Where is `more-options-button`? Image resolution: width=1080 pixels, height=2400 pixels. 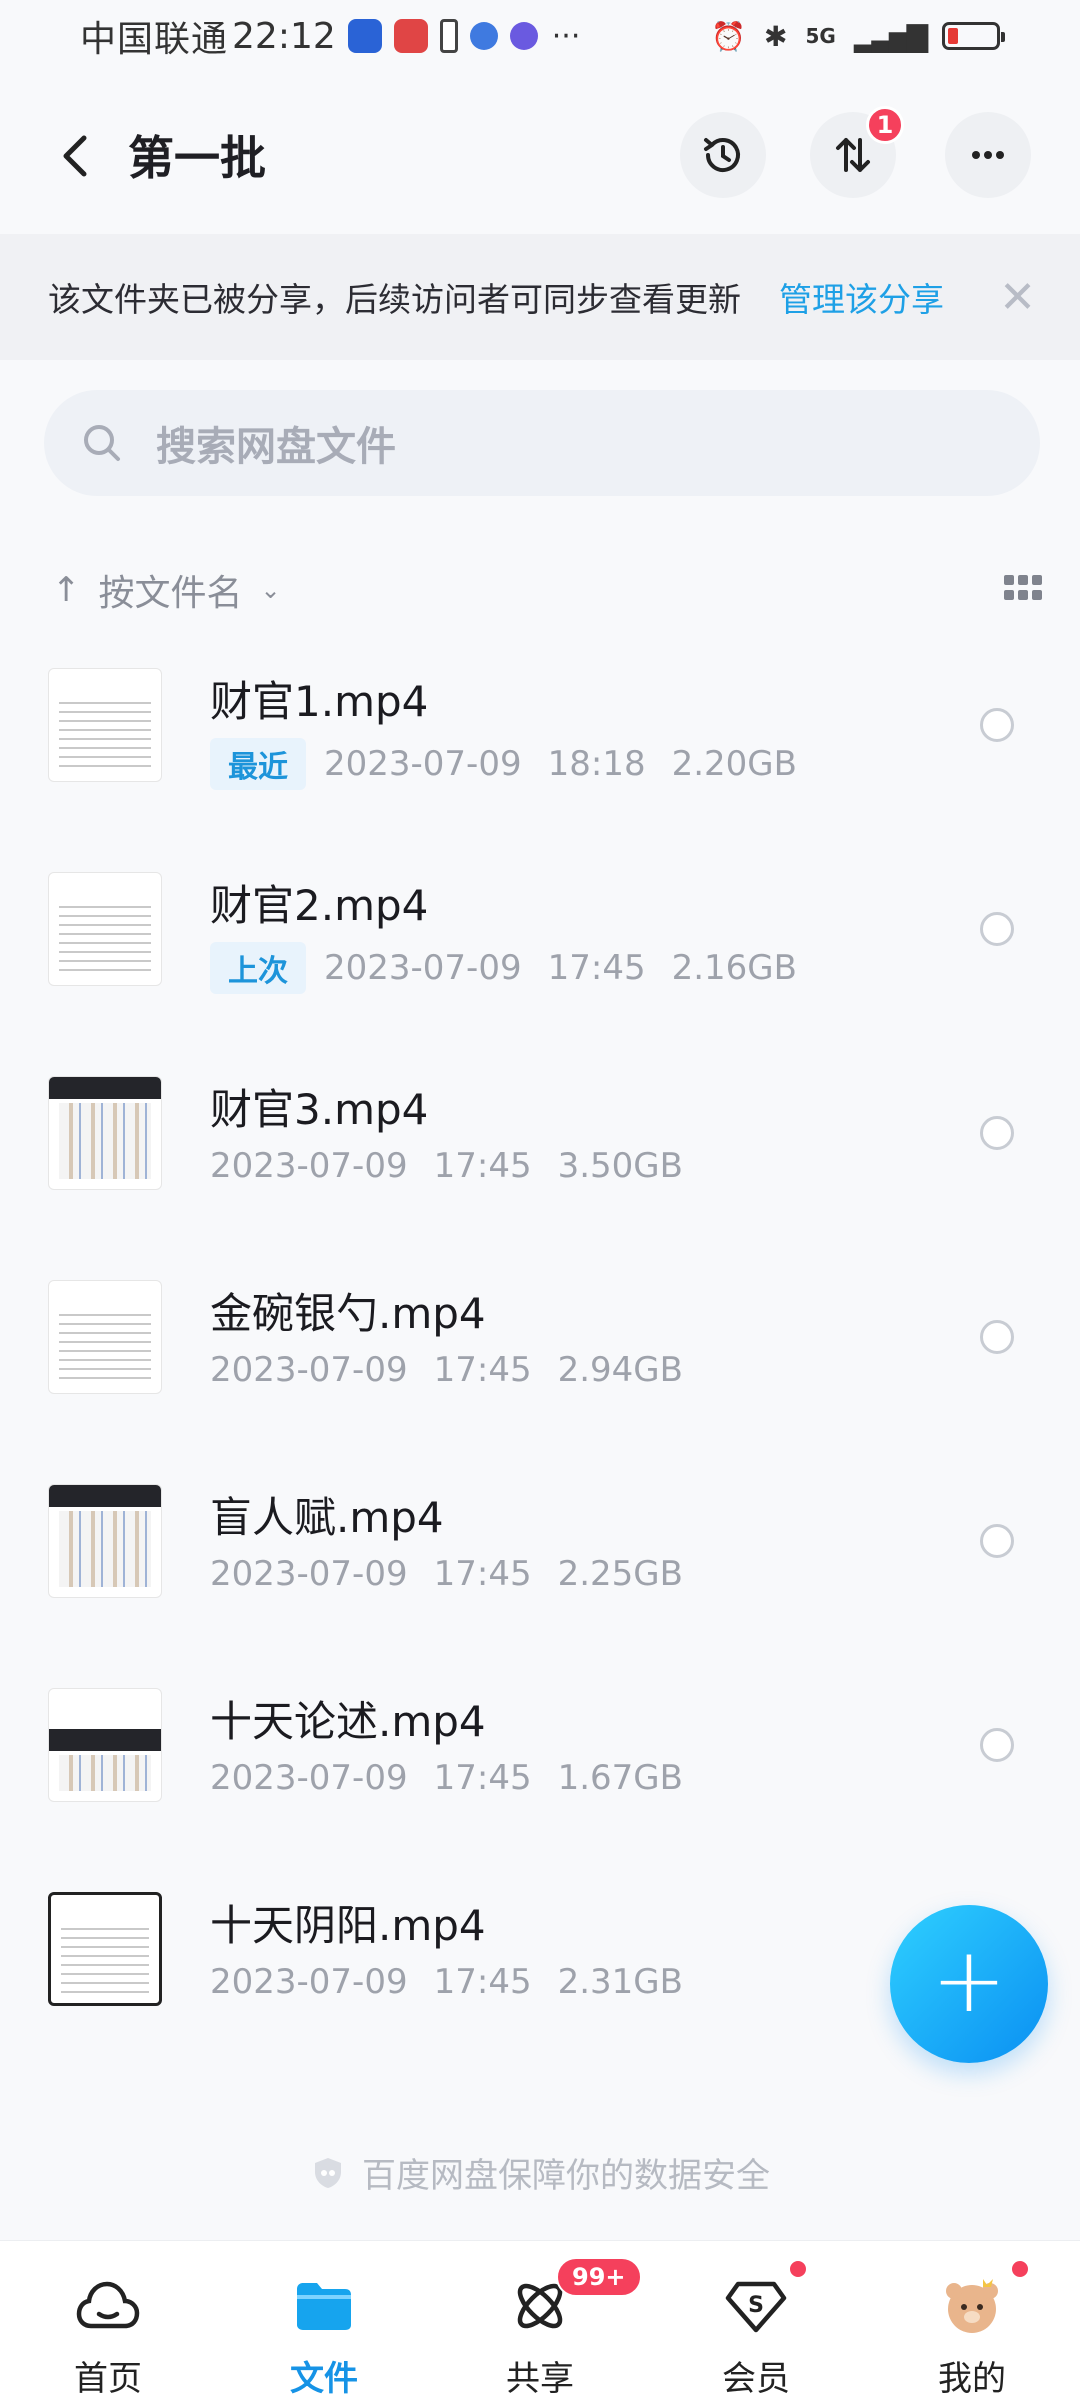 more-options-button is located at coordinates (988, 155).